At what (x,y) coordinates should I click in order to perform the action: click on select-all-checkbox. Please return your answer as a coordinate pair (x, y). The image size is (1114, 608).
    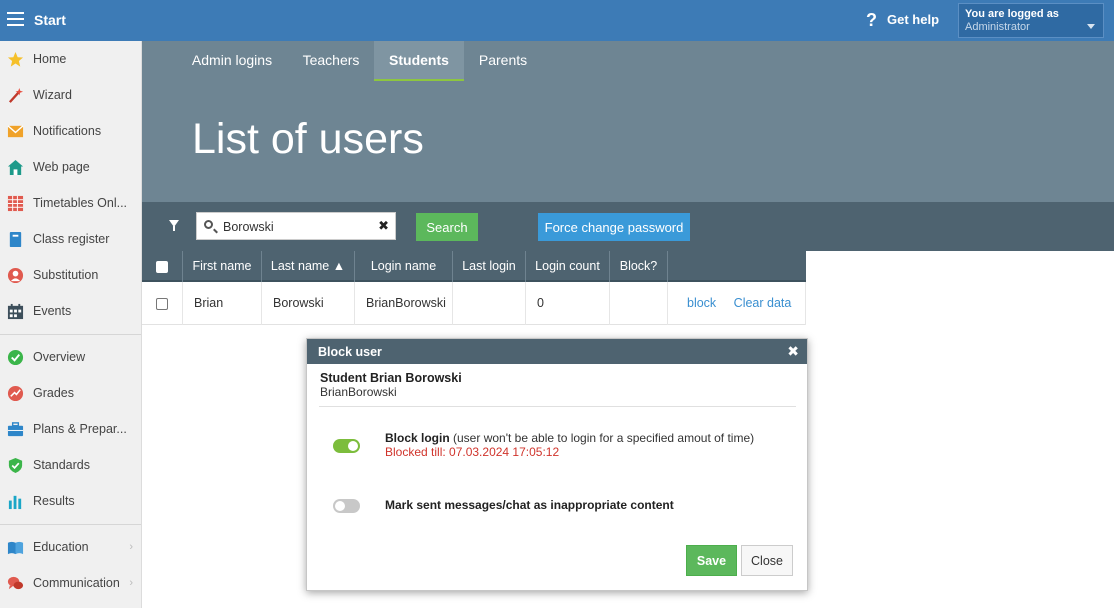
    Looking at the image, I should click on (162, 266).